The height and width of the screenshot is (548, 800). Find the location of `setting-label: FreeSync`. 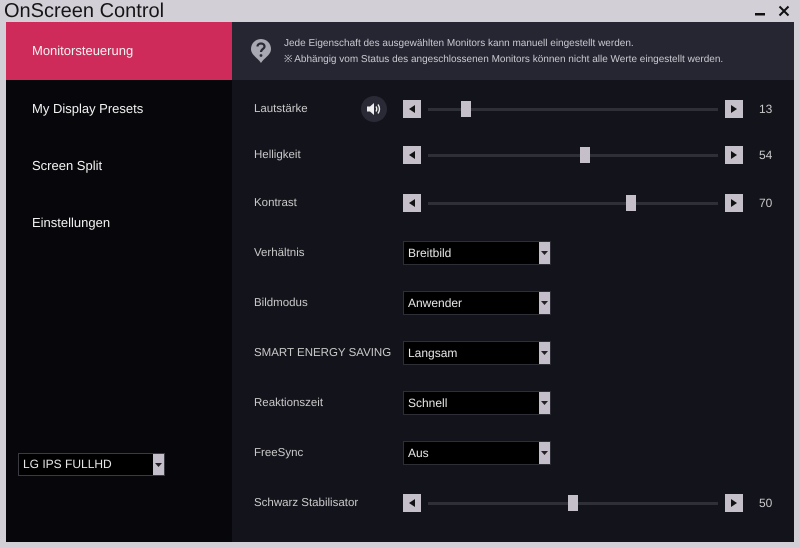

setting-label: FreeSync is located at coordinates (279, 453).